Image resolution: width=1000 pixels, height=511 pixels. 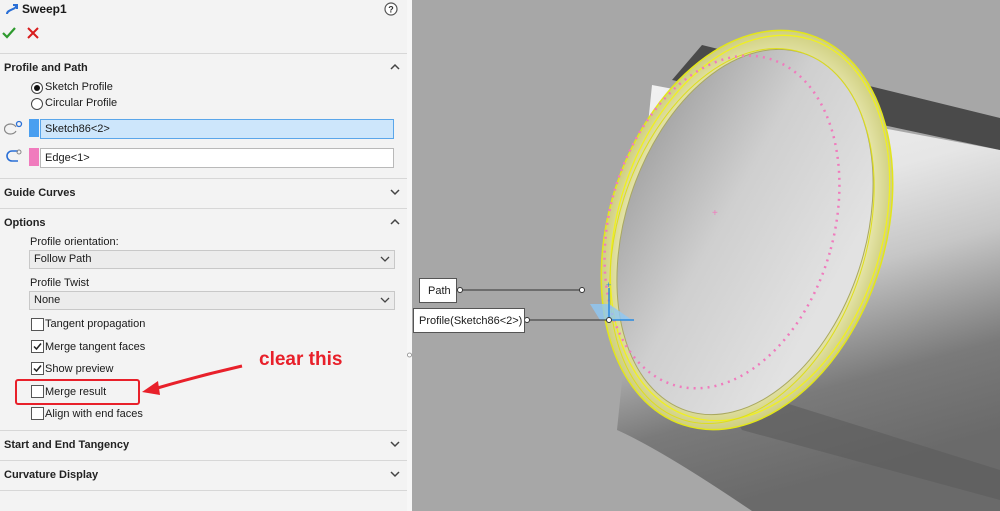 What do you see at coordinates (37, 88) in the screenshot?
I see `sketch-profile-radio` at bounding box center [37, 88].